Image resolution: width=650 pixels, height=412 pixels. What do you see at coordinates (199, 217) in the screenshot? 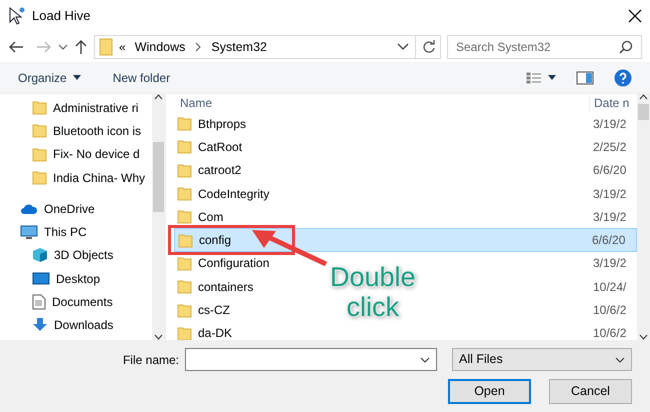
I see `file-name: Com` at bounding box center [199, 217].